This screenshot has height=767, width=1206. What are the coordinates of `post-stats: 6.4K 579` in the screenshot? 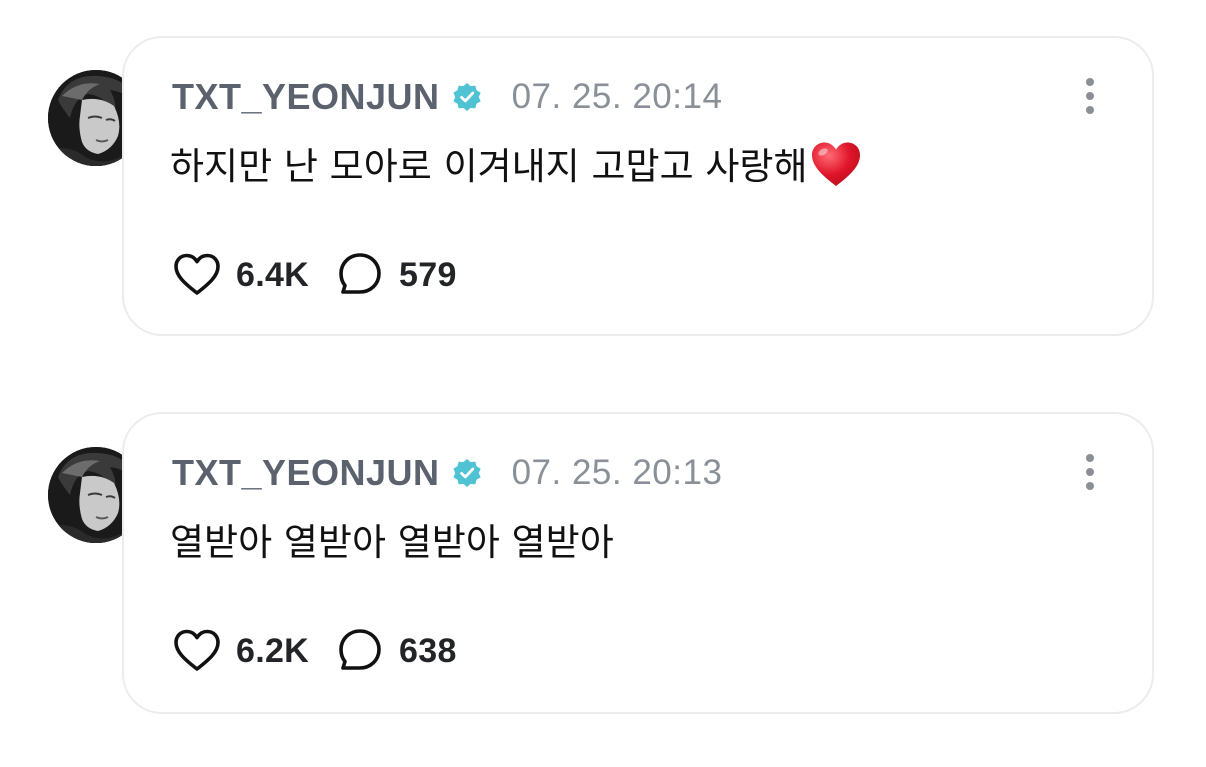 It's located at (314, 275).